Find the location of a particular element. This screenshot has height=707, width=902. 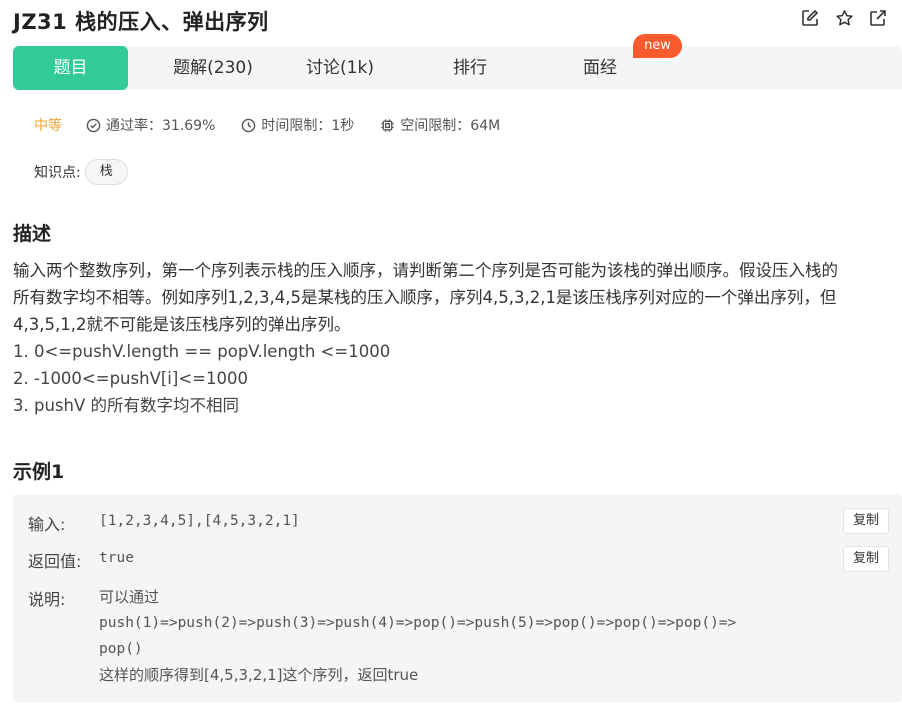

problem-meta: 中等 通过率：31.69% 时间限制：1秒 空间限制：64M is located at coordinates (280, 125).